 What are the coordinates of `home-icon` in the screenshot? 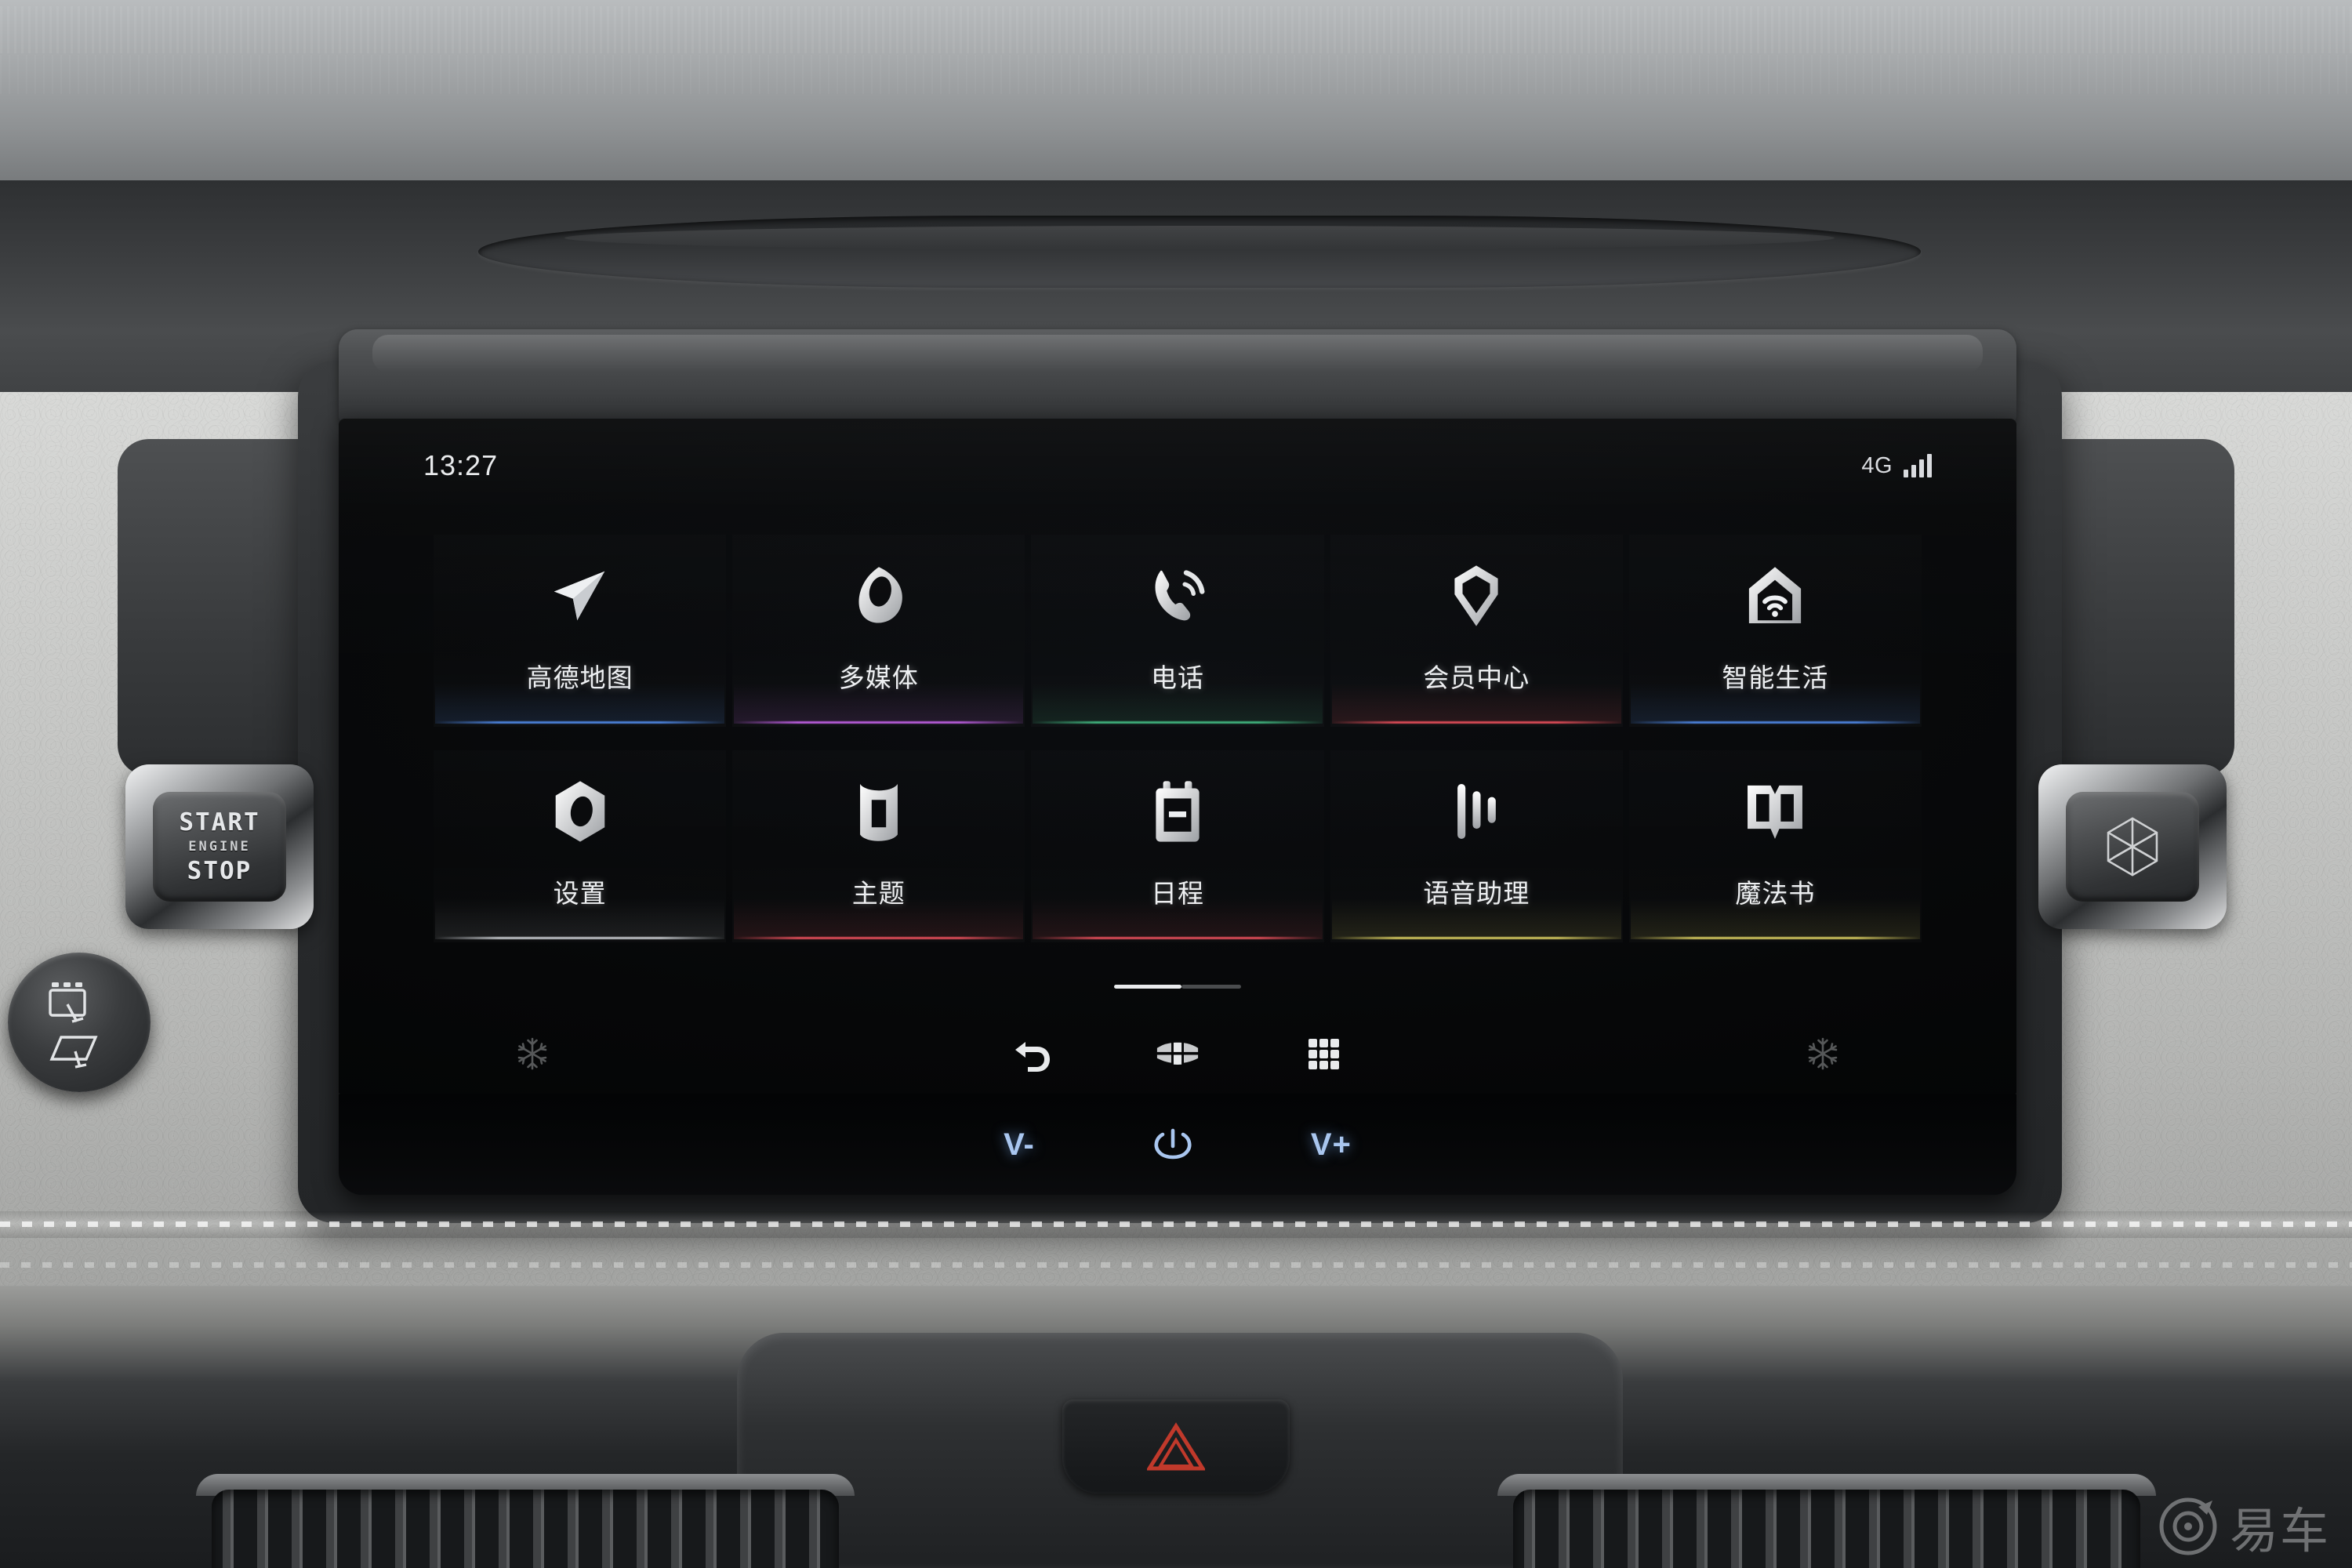 It's located at (1177, 1053).